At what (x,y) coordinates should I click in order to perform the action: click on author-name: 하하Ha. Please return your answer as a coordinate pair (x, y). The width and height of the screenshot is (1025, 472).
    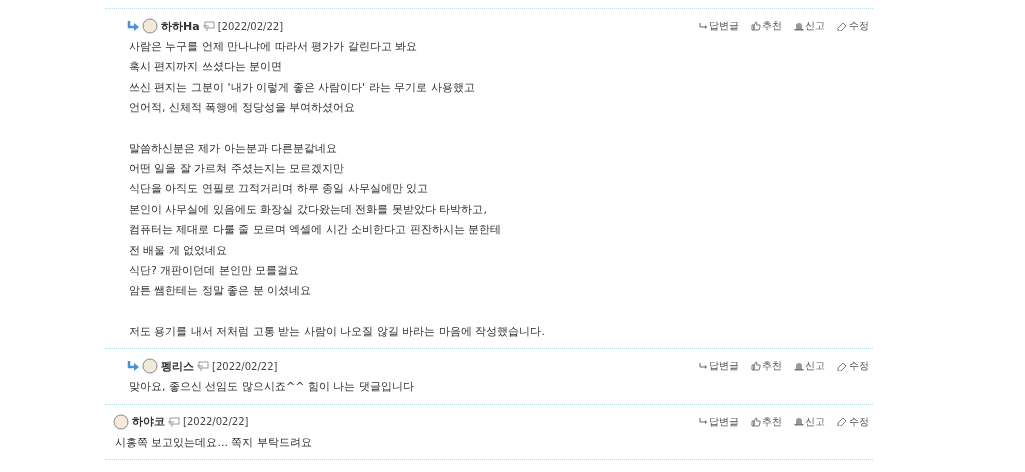
    Looking at the image, I should click on (180, 26).